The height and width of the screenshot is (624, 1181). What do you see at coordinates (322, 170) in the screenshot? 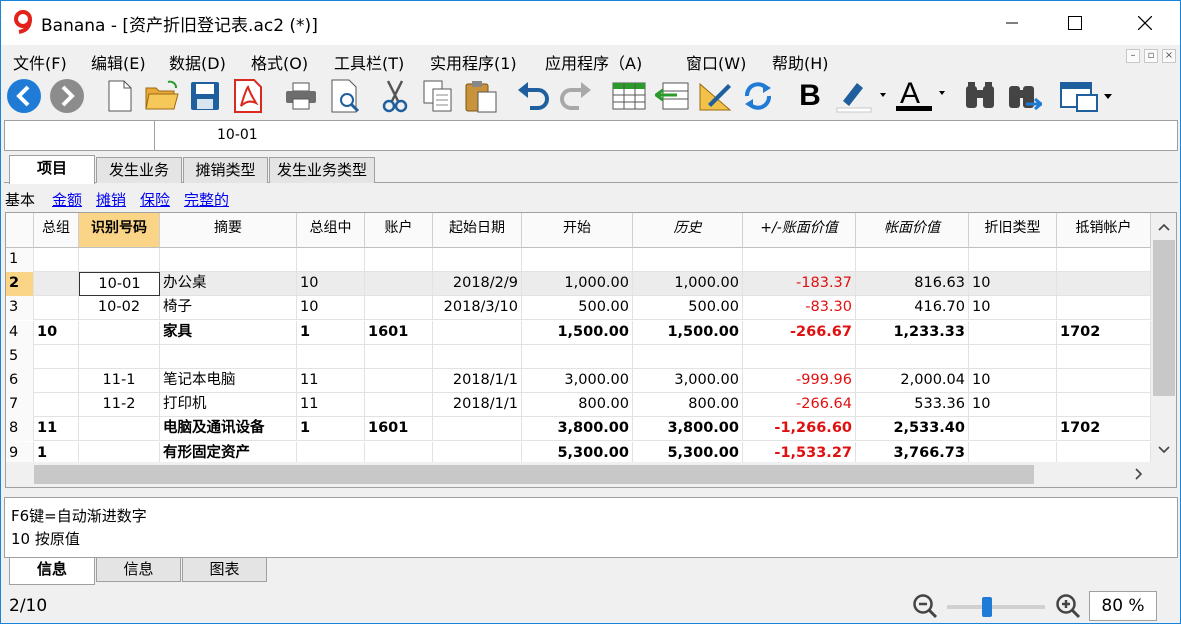
I see `tab-transaction-types: 发生业务类型` at bounding box center [322, 170].